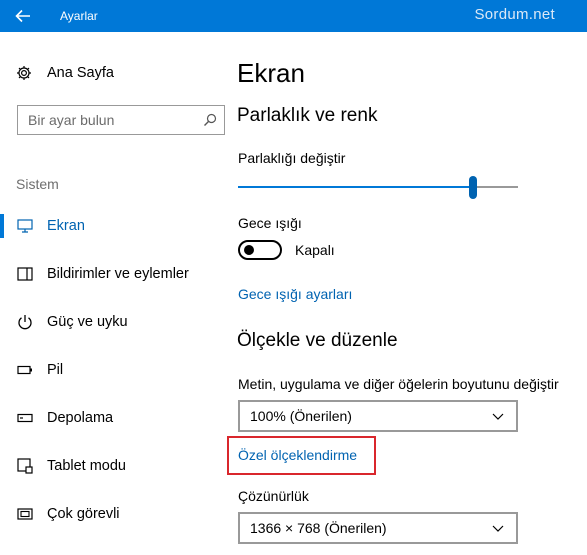 This screenshot has height=555, width=587. What do you see at coordinates (315, 250) in the screenshot?
I see `toggle-state-label: Kapalı` at bounding box center [315, 250].